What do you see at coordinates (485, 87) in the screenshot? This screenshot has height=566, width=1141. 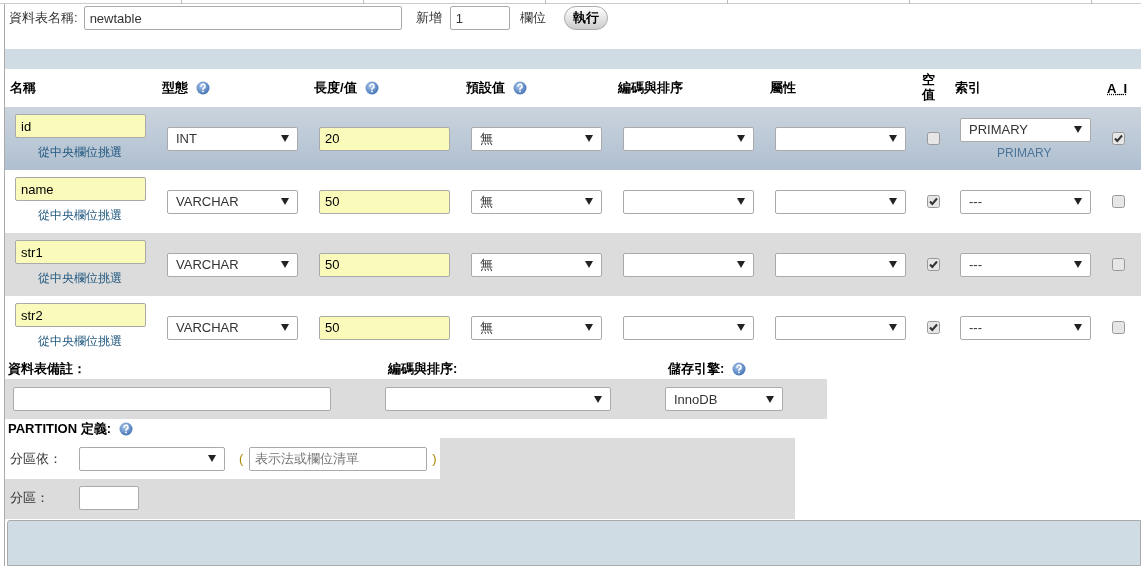 I see `column-header: 預設值` at bounding box center [485, 87].